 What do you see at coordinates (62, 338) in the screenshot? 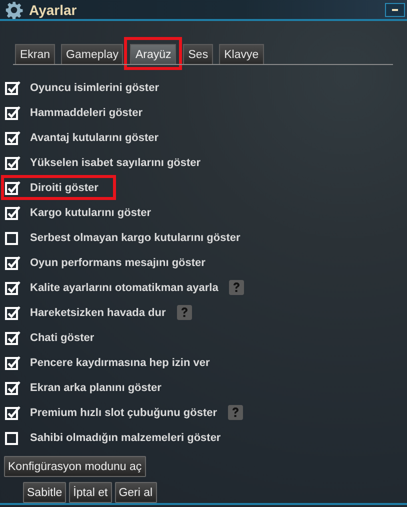
I see `option-label: Chati göster` at bounding box center [62, 338].